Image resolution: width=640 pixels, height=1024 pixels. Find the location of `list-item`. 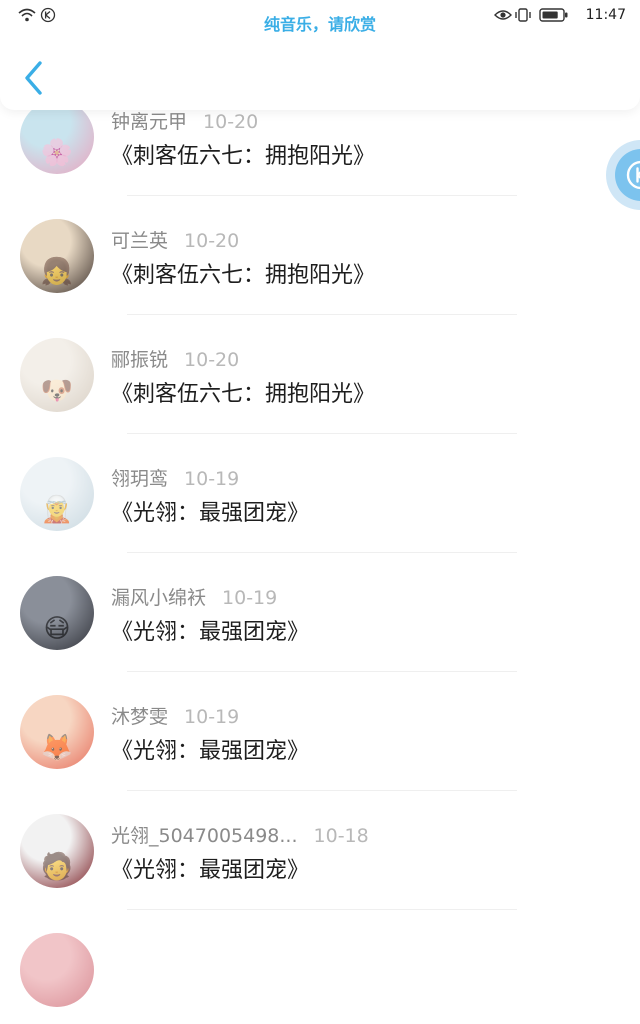

list-item is located at coordinates (320, 937).